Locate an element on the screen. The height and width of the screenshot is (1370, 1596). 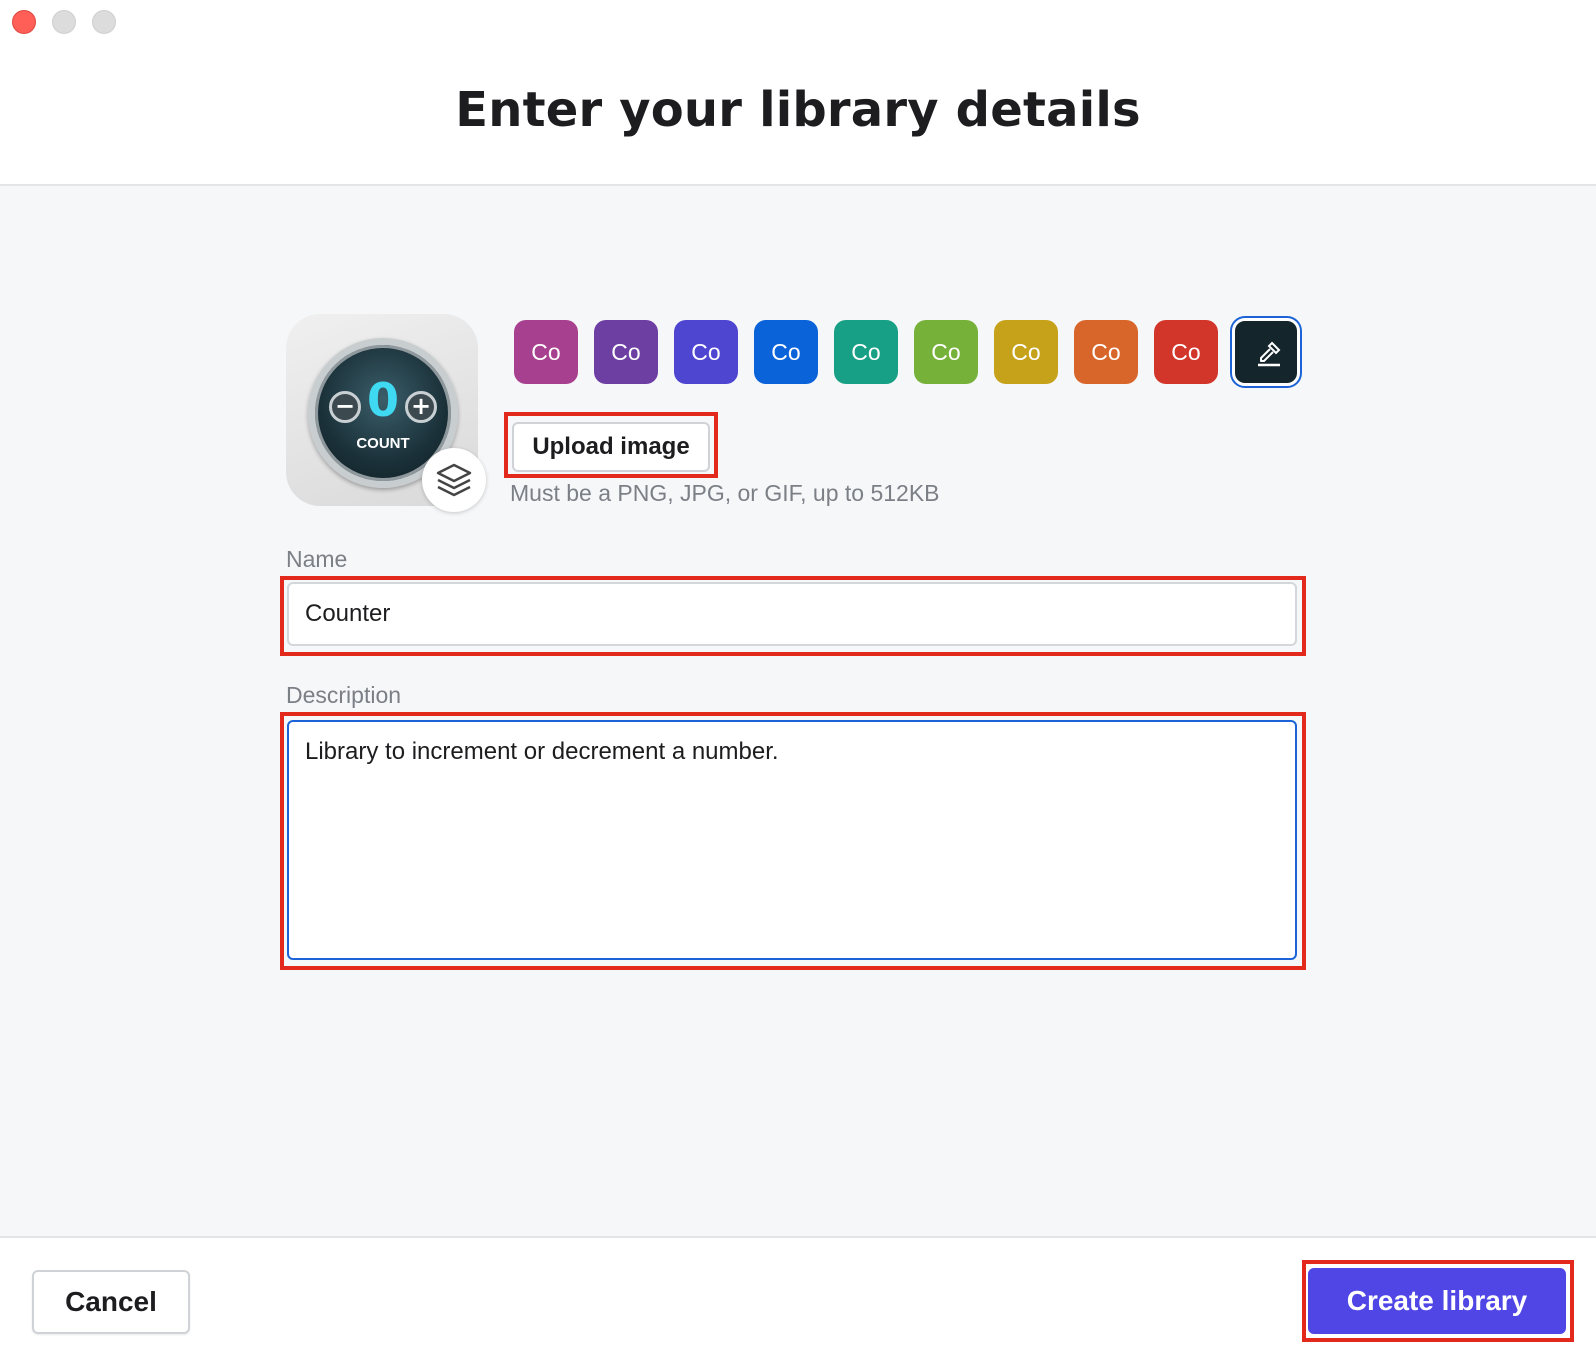
color-swatch-gold: Co is located at coordinates (1026, 352).